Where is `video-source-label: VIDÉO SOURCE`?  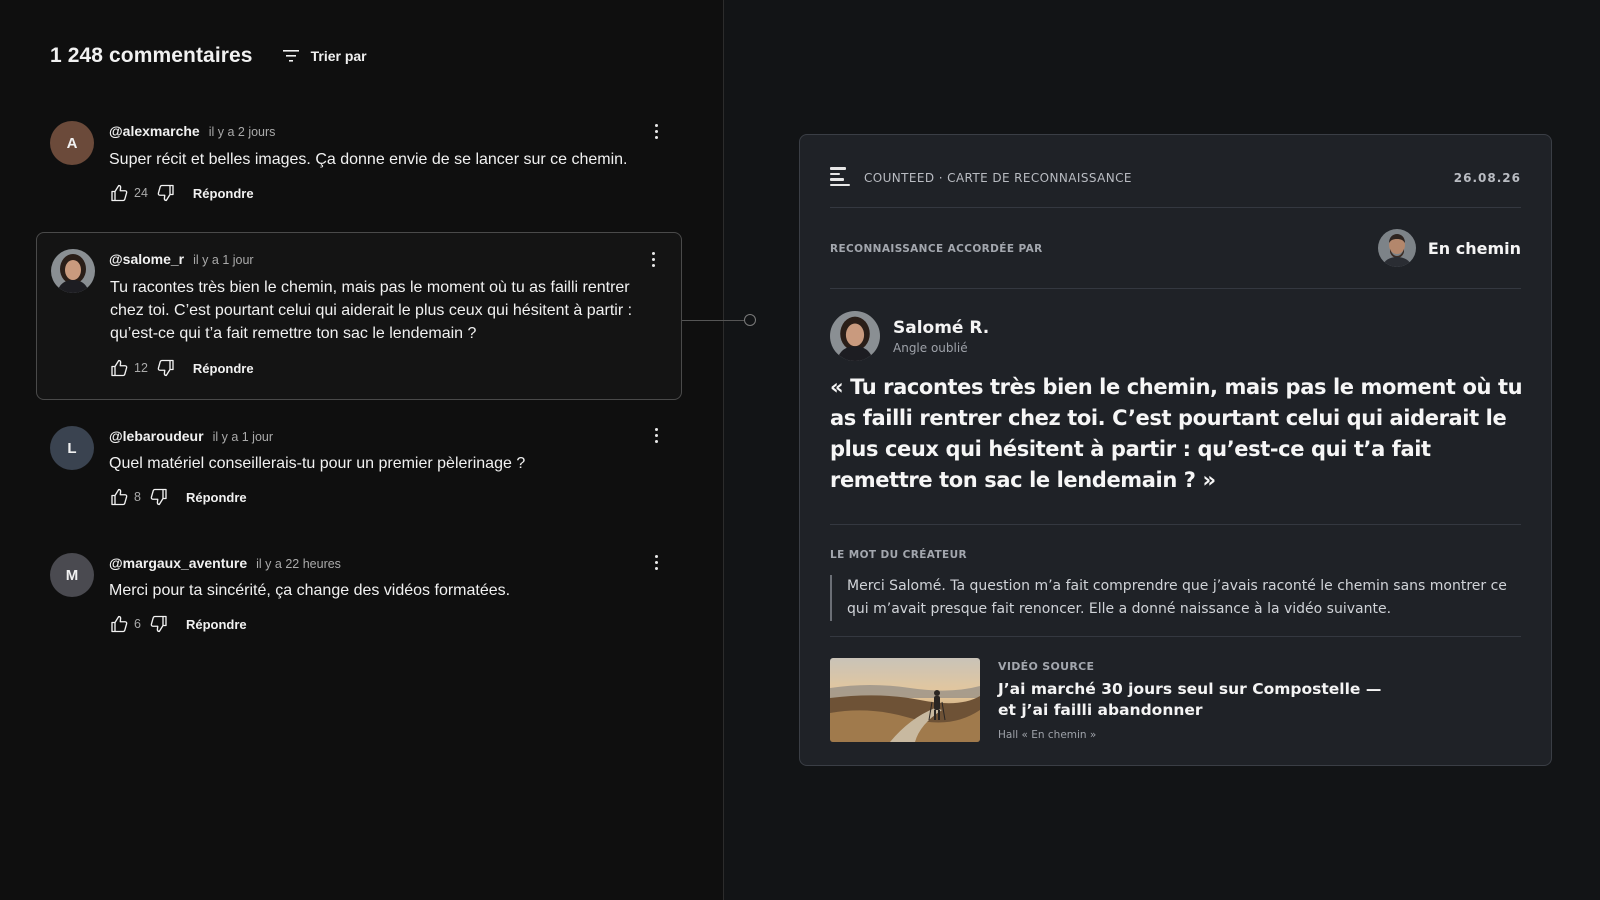
video-source-label: VIDÉO SOURCE is located at coordinates (1046, 666).